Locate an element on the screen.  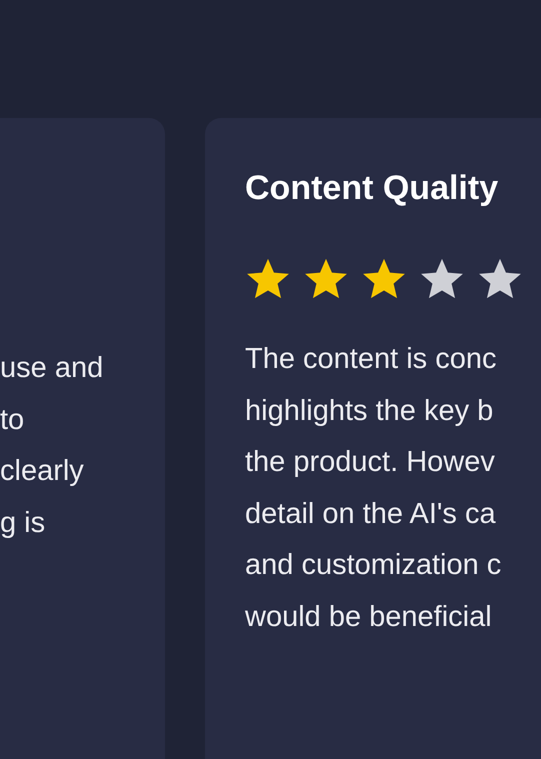
card-title: Content Quality is located at coordinates (371, 188).